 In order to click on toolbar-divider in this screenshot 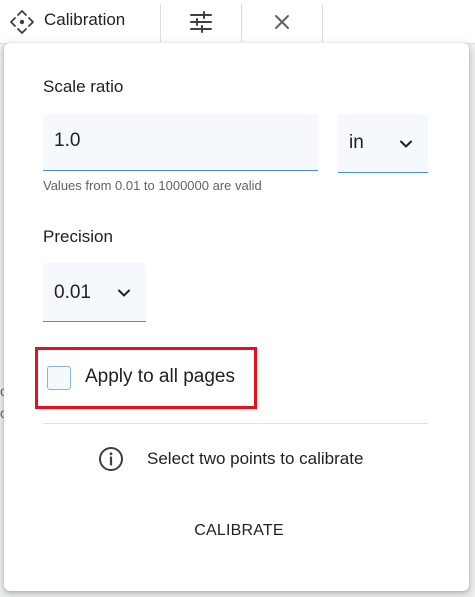, I will do `click(322, 23)`.